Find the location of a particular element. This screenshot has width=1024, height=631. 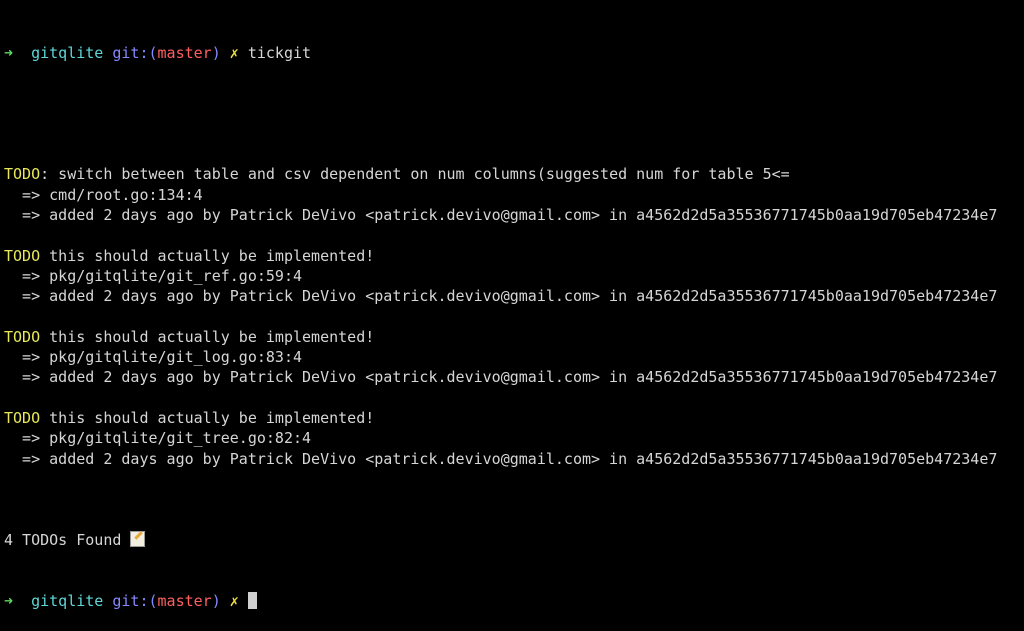

todo-location: => pkg/gitqlite/git_log.go:83:4 is located at coordinates (153, 357).